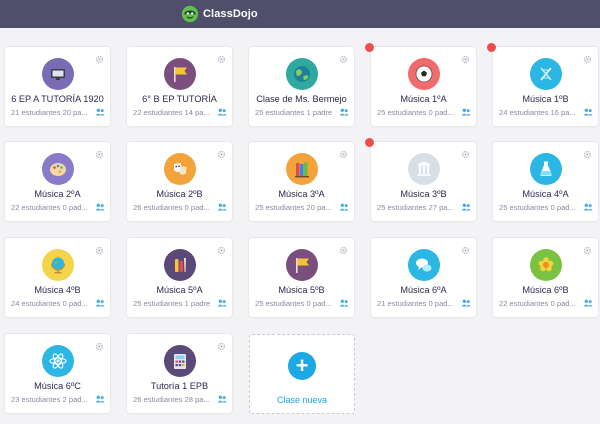 The image size is (600, 424). Describe the element at coordinates (302, 400) in the screenshot. I see `new-class-label: Clase nueva` at that location.